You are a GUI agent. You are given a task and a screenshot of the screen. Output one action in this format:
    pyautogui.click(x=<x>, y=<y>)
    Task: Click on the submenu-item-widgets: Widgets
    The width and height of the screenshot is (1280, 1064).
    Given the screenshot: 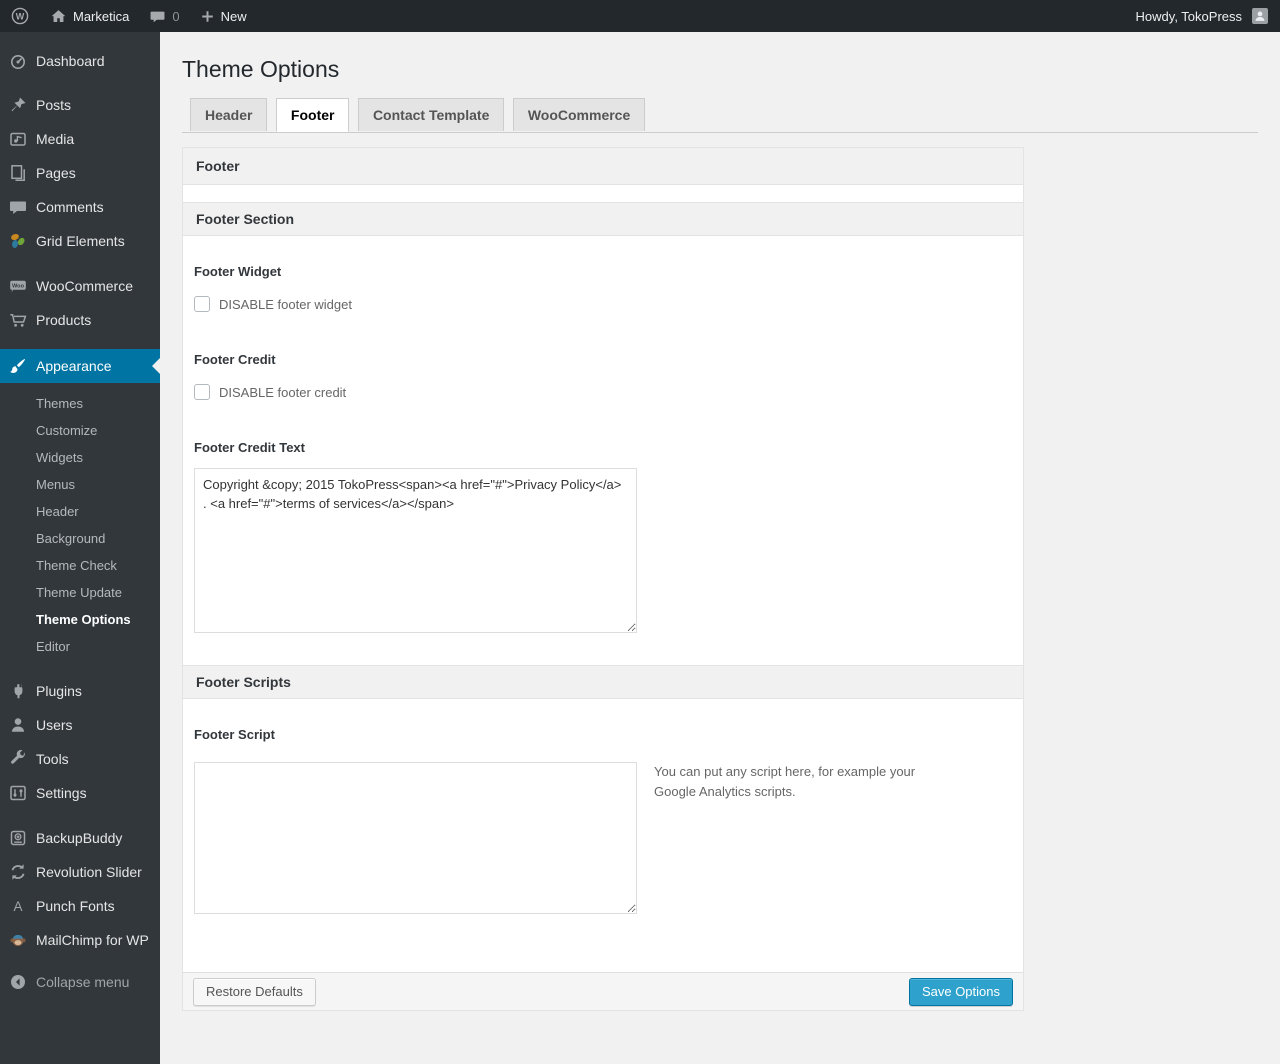 What is the action you would take?
    pyautogui.click(x=80, y=457)
    